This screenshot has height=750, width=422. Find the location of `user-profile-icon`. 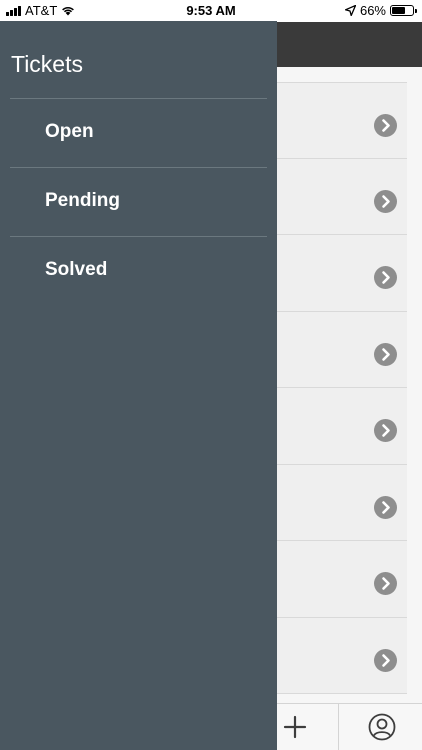

user-profile-icon is located at coordinates (382, 727).